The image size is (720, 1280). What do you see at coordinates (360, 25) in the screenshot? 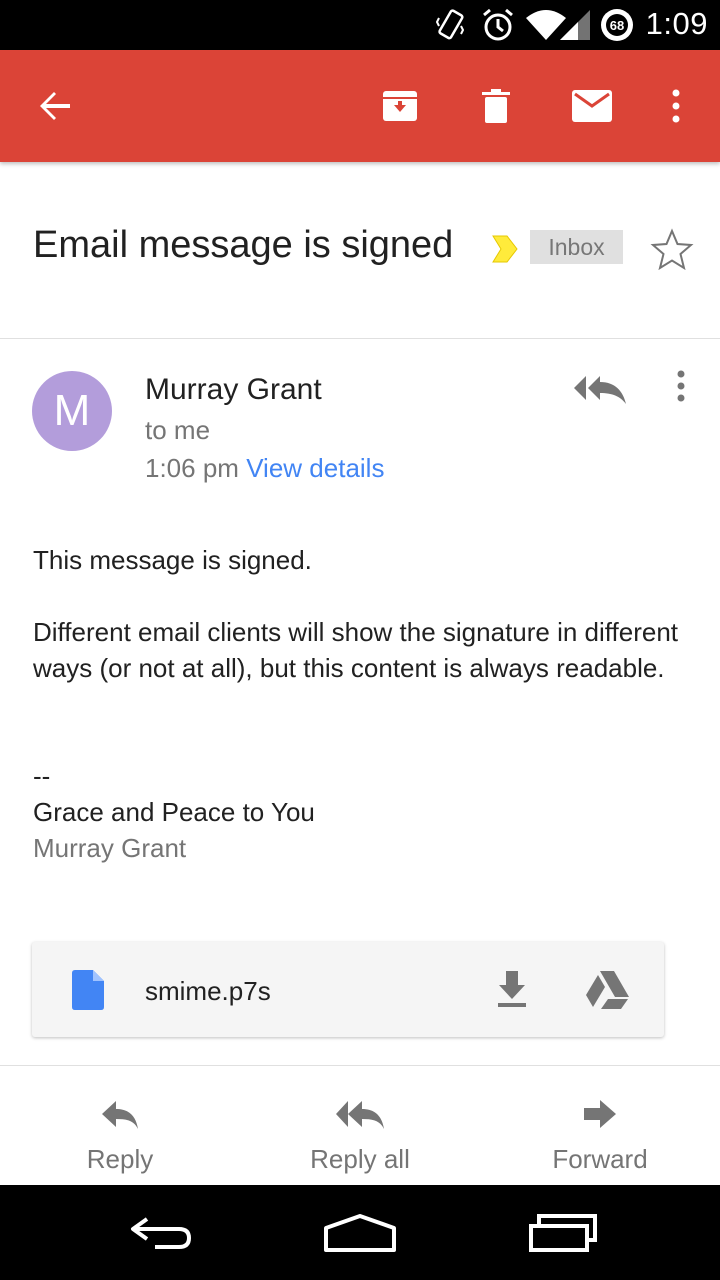
I see `status-bar: 68 1:09` at bounding box center [360, 25].